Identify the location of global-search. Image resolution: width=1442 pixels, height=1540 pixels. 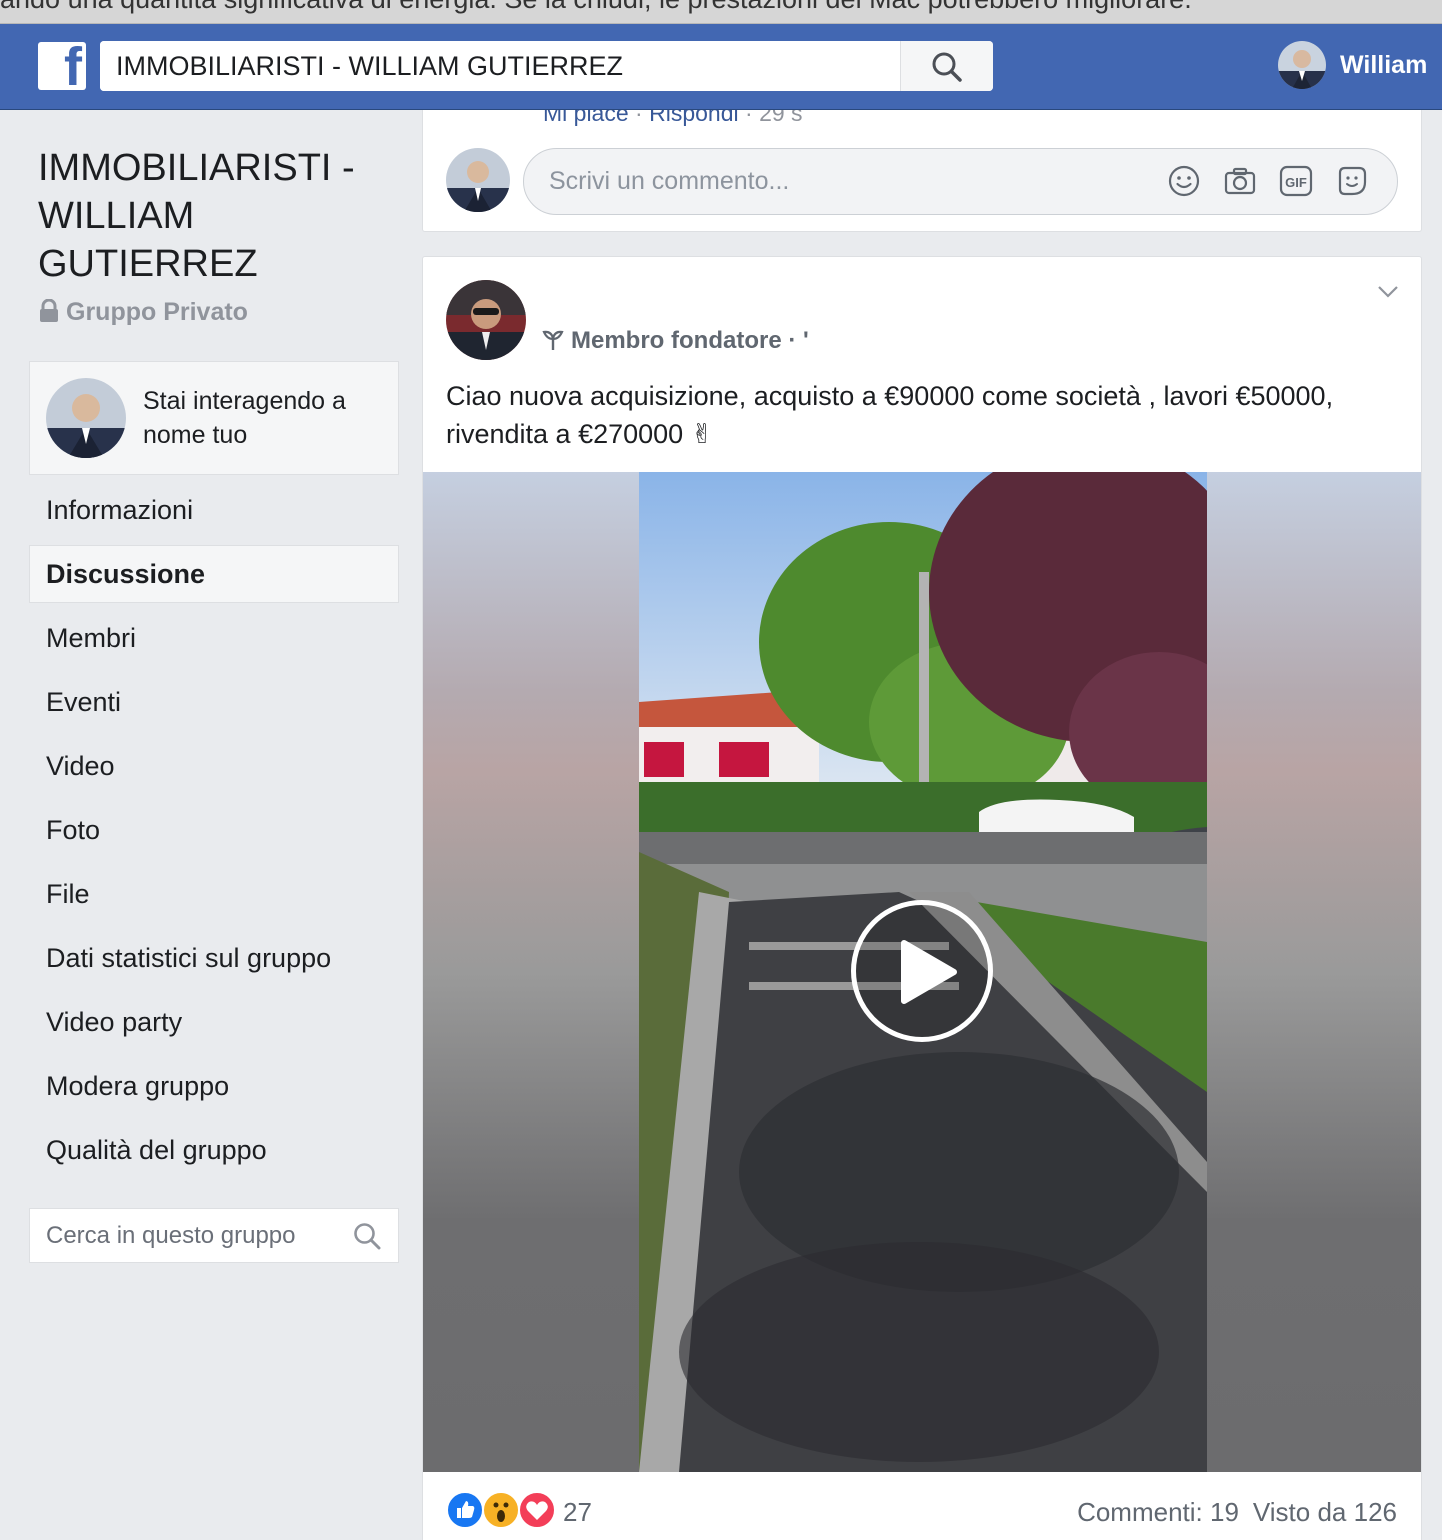
(546, 66).